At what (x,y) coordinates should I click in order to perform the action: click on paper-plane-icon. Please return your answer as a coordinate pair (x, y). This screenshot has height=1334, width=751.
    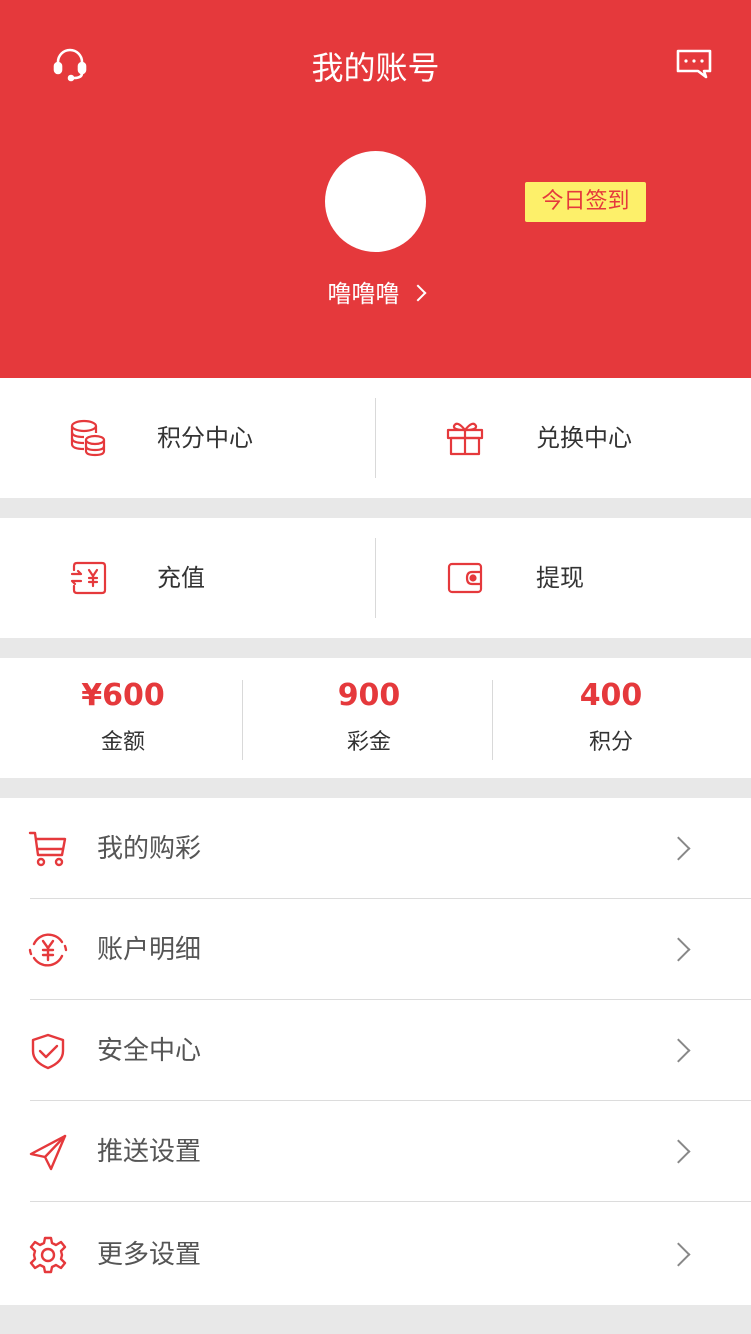
    Looking at the image, I should click on (48, 1152).